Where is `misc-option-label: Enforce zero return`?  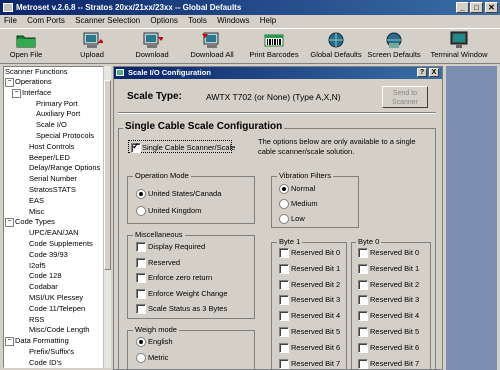
misc-option-label: Enforce zero return is located at coordinates (180, 277).